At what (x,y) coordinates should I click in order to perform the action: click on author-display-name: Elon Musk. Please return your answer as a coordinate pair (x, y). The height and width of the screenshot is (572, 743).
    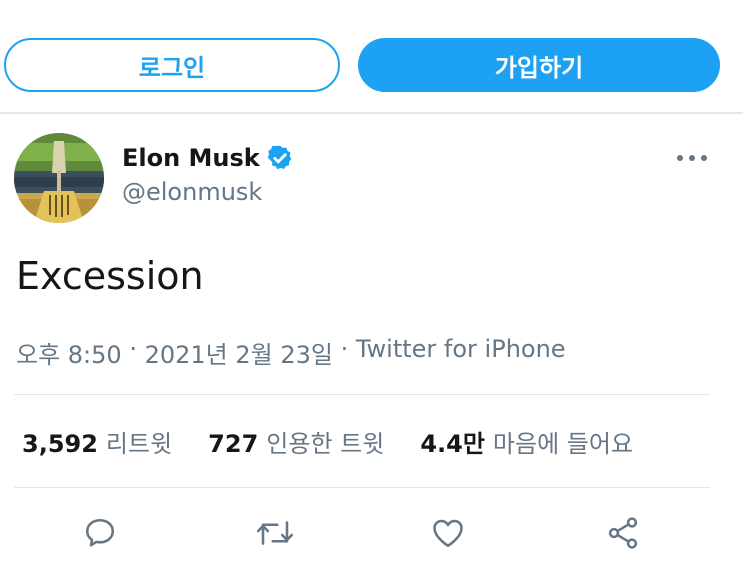
    Looking at the image, I should click on (191, 158).